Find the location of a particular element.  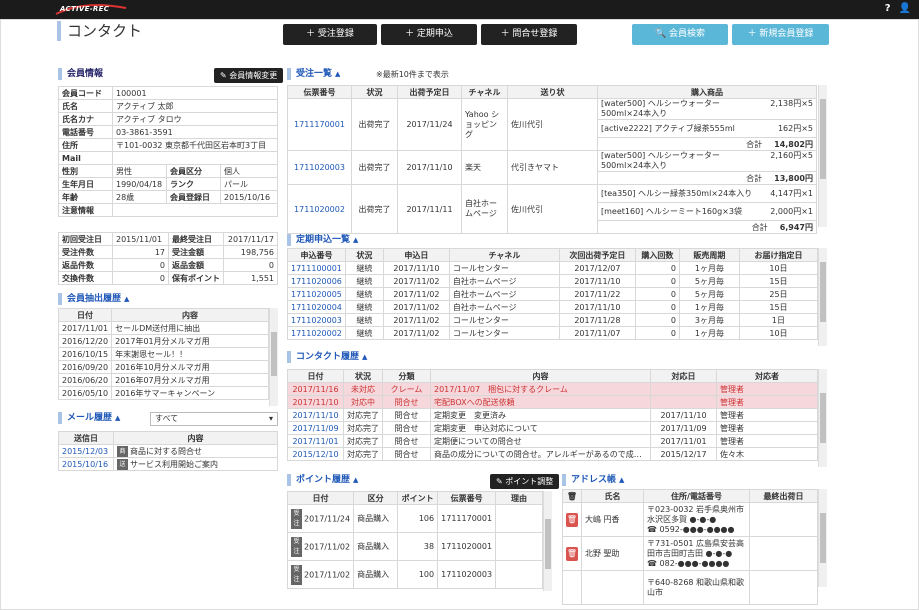

contact-cell: 2017/11/01 is located at coordinates (315, 441).